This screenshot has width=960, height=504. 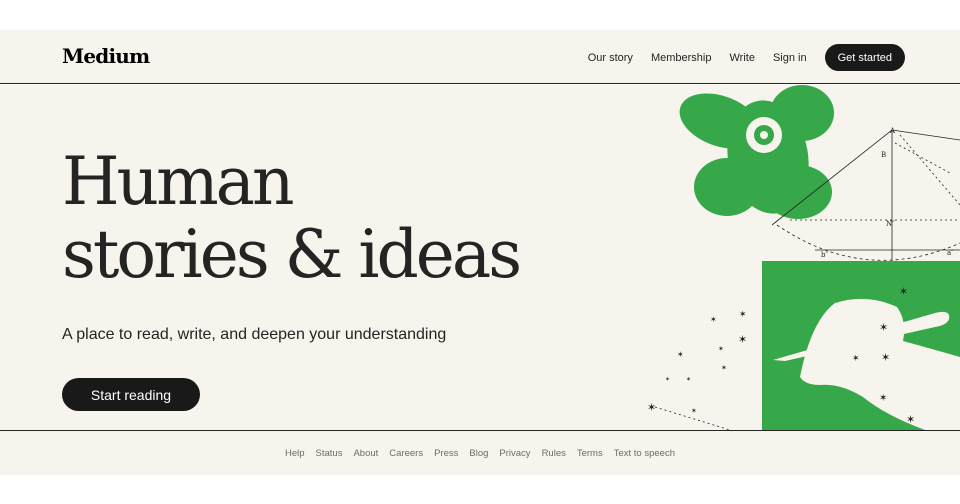 I want to click on nav-membership-link: Membership, so click(x=681, y=58).